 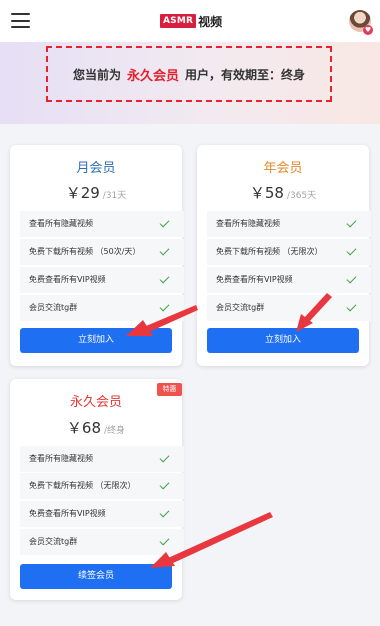 I want to click on plan-price: ￥58/365天, so click(x=283, y=192).